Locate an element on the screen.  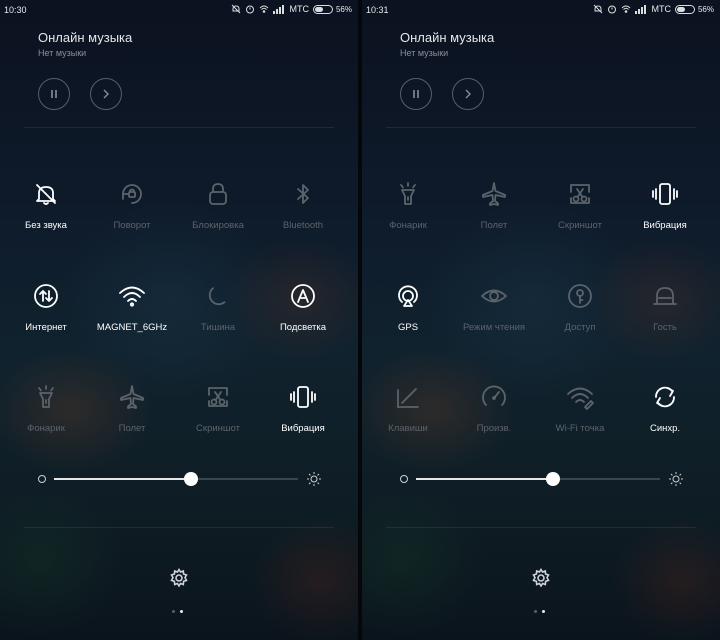
music-title: Онлайн музыка is located at coordinates (447, 37).